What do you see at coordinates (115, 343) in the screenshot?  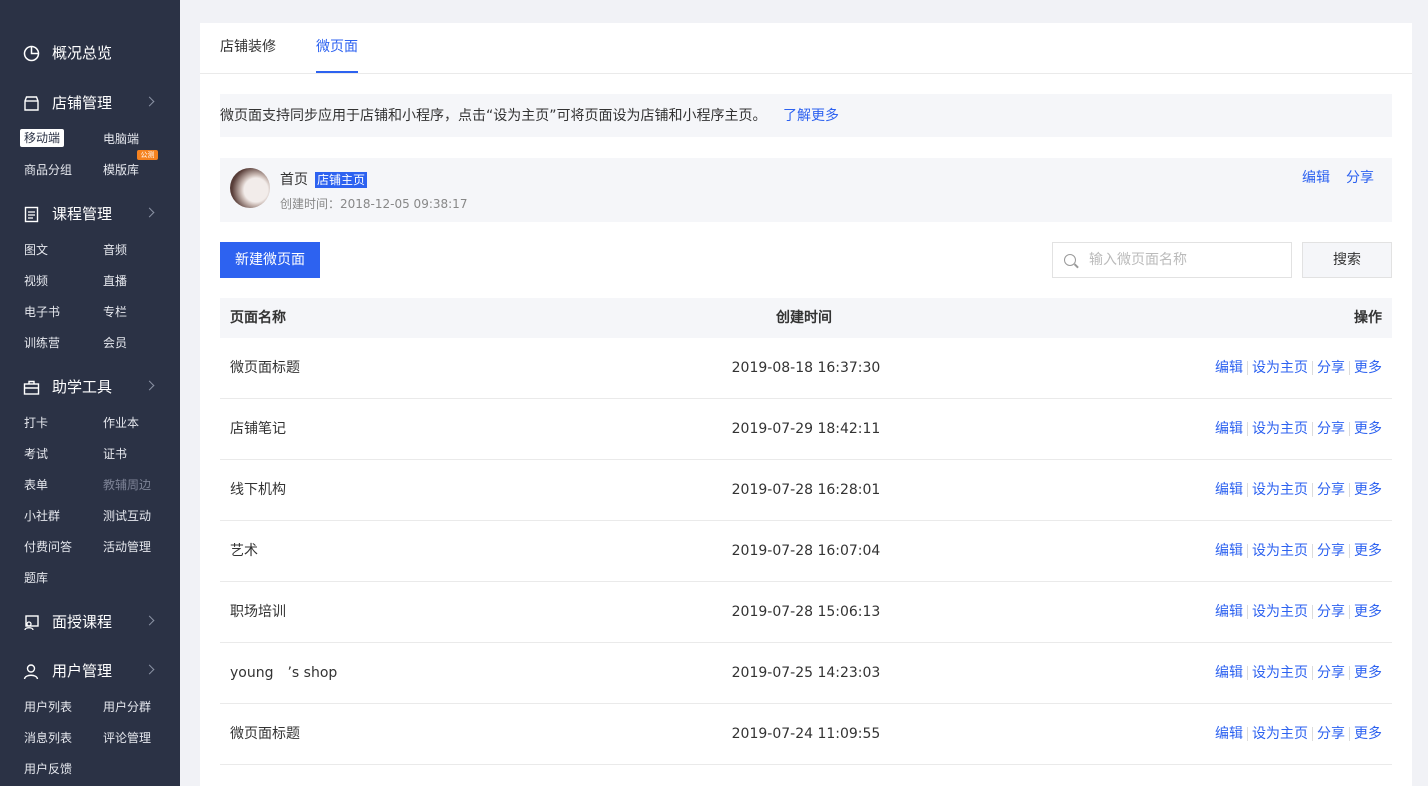 I see `sidebar-item-member: 会员` at bounding box center [115, 343].